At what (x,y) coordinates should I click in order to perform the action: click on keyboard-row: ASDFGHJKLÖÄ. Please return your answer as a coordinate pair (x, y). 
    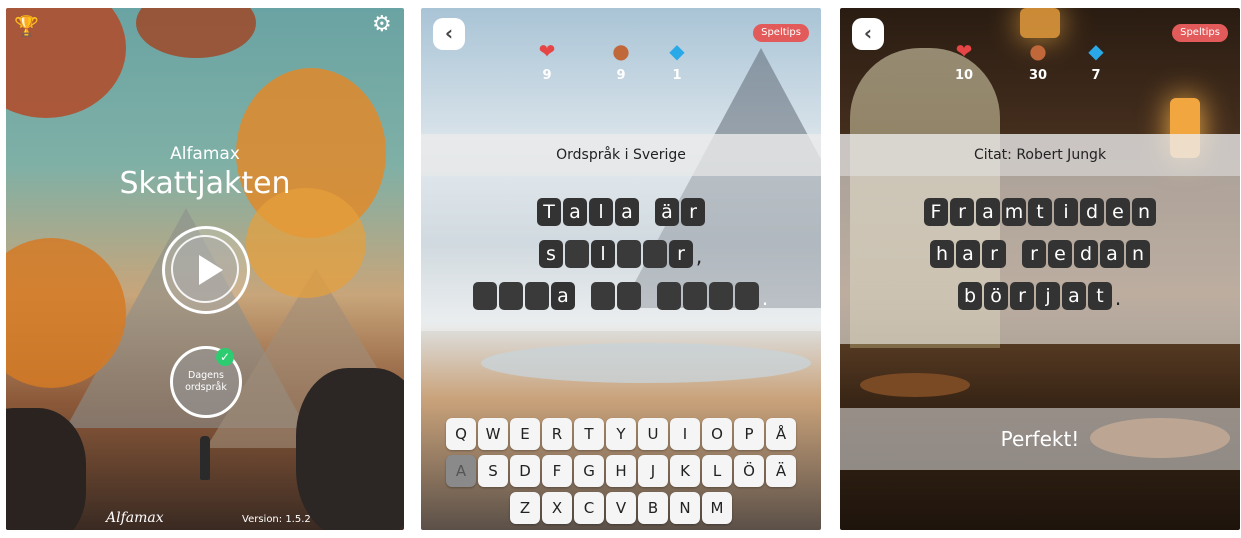
    Looking at the image, I should click on (621, 471).